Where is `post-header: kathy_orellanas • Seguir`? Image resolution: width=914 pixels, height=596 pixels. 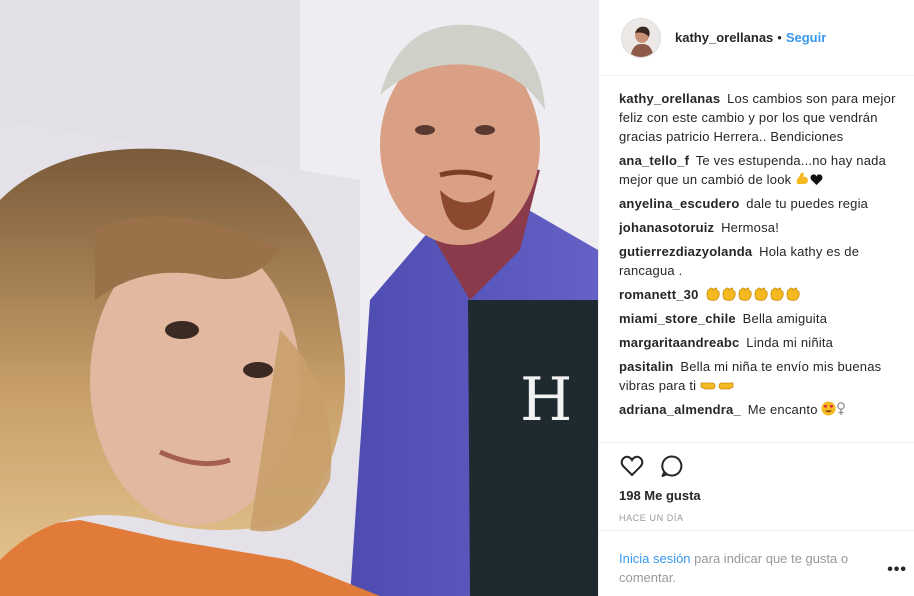 post-header: kathy_orellanas • Seguir is located at coordinates (756, 38).